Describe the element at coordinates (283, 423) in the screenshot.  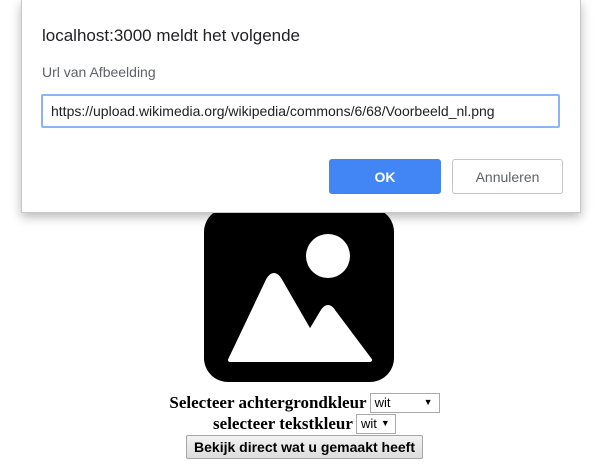
I see `text-color-label: selecteer tekstkleur` at that location.